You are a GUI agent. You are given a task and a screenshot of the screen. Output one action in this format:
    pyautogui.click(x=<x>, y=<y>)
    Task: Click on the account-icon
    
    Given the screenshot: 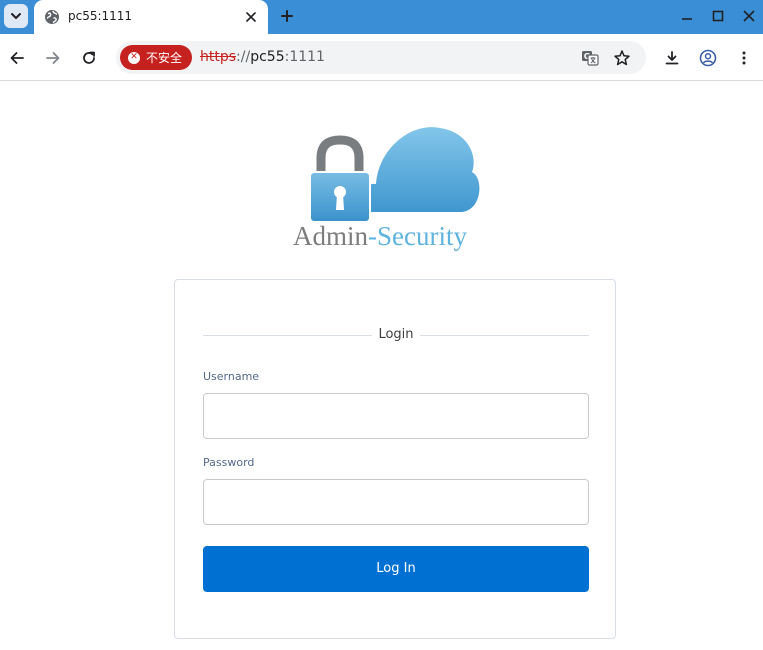 What is the action you would take?
    pyautogui.click(x=708, y=58)
    